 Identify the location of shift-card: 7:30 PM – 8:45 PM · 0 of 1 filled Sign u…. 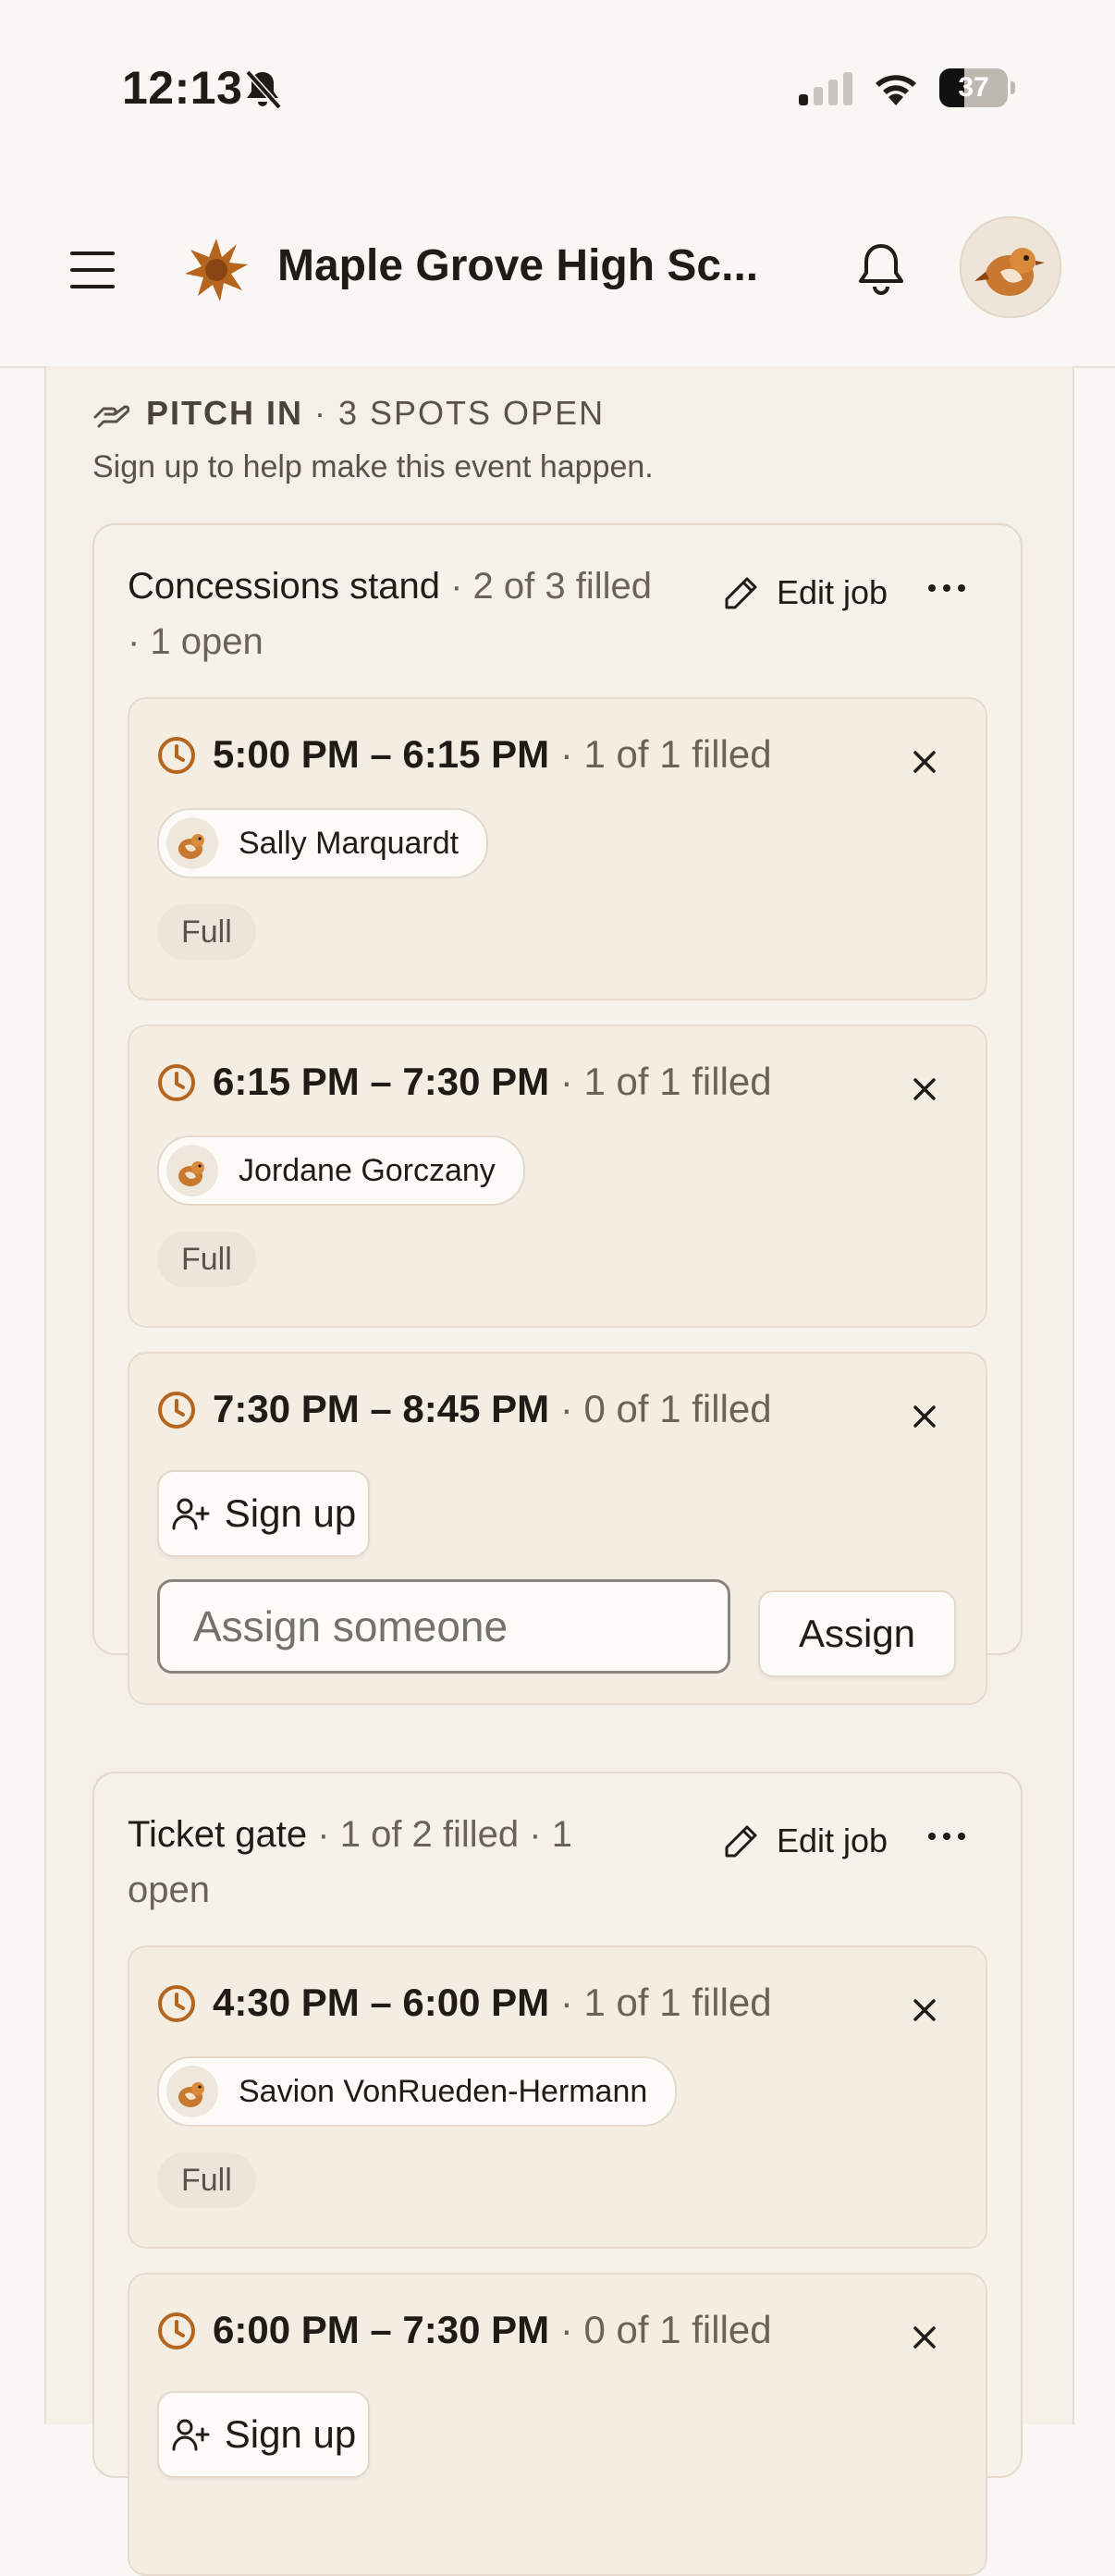
(558, 1528).